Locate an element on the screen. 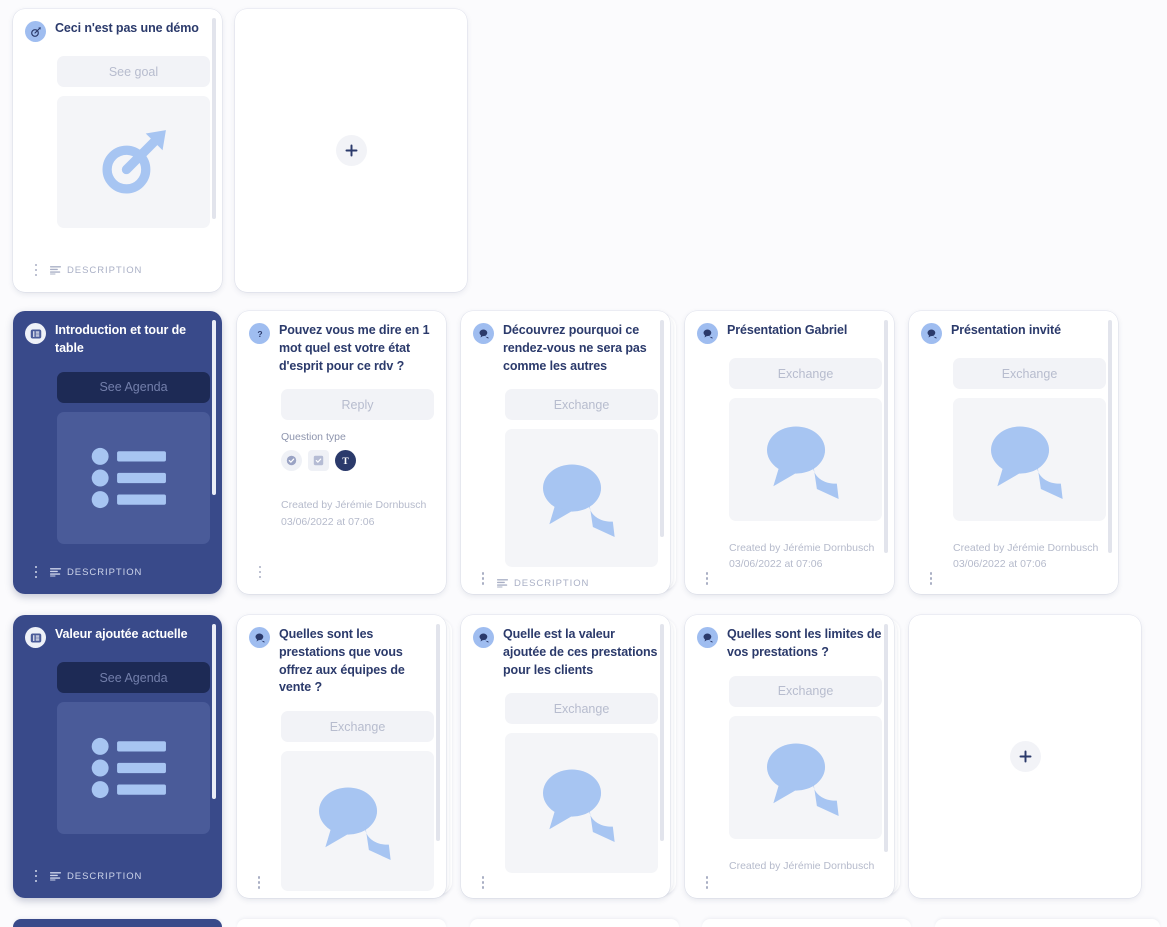 The width and height of the screenshot is (1167, 927). svg-text: T is located at coordinates (345, 461).